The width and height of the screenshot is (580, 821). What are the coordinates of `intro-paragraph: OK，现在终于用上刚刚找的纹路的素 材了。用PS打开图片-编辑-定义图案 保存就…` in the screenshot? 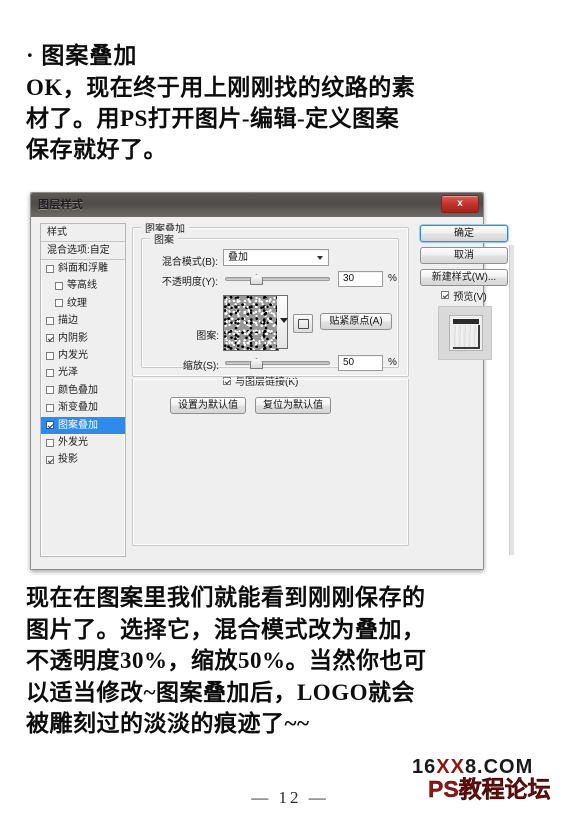 It's located at (291, 118).